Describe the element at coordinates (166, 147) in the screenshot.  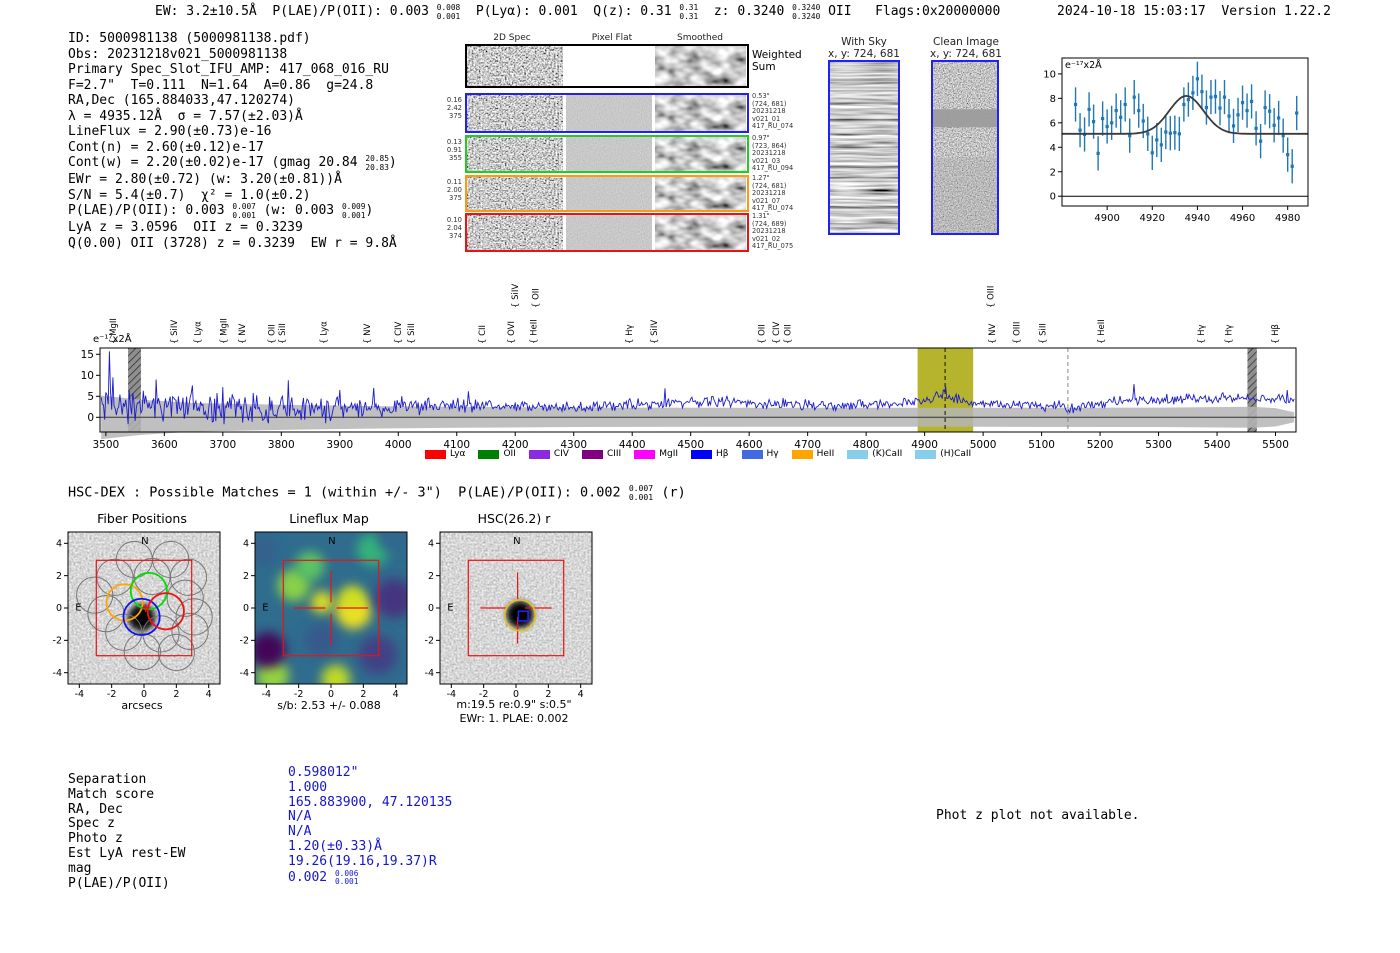
I see `text-segment: Cont(n) = 2.60(±0.12)e-17` at that location.